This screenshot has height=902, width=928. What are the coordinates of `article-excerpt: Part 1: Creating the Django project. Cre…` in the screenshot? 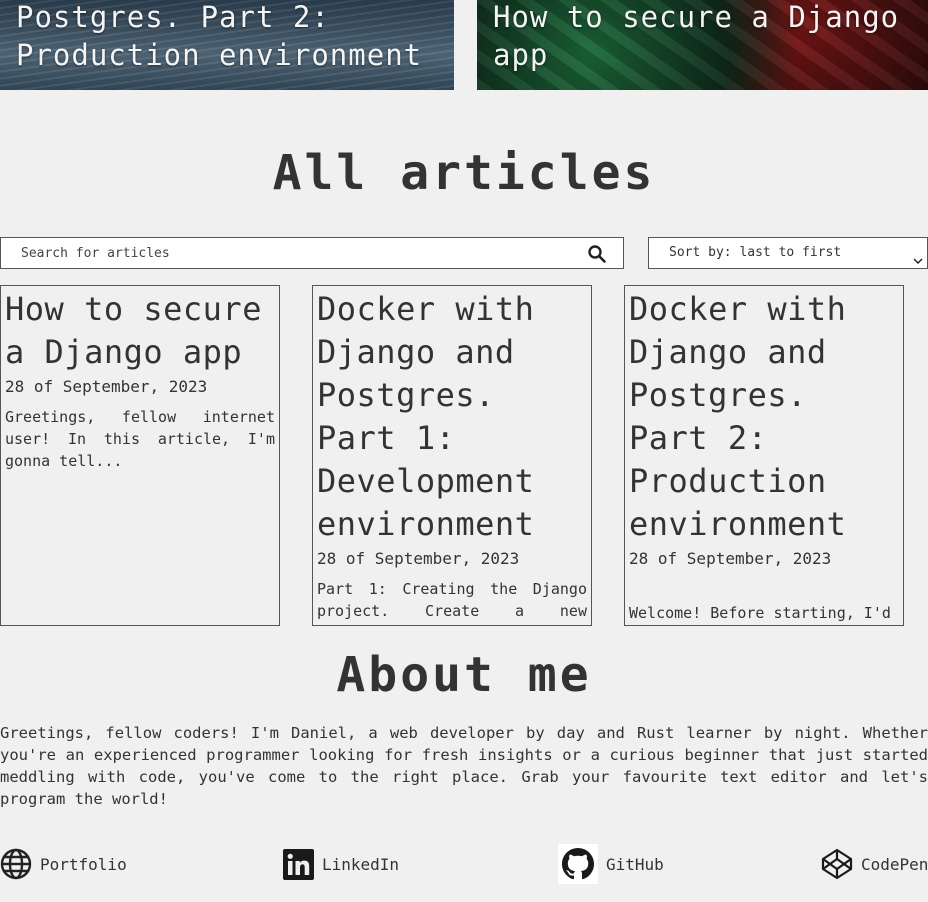 It's located at (452, 602).